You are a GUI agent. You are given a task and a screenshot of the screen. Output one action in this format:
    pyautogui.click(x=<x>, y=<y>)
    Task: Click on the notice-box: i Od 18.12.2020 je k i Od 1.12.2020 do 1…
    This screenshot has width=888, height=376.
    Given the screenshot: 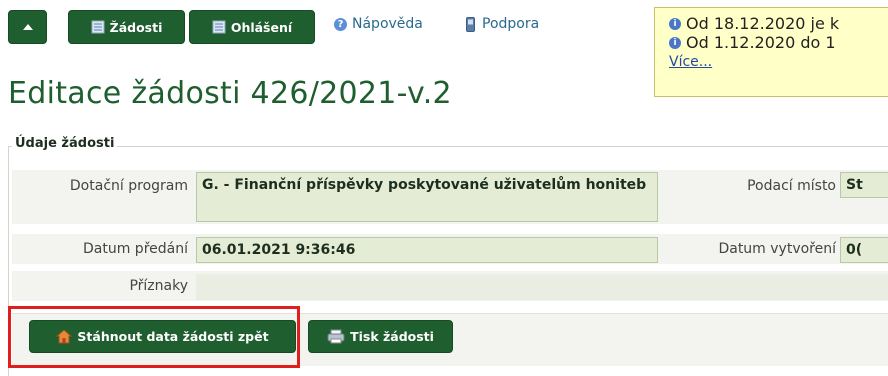 What is the action you would take?
    pyautogui.click(x=771, y=52)
    